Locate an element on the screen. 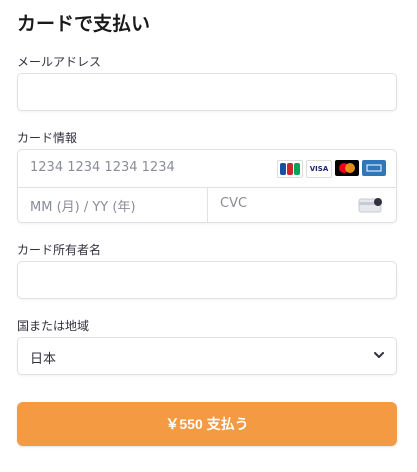 The height and width of the screenshot is (472, 417). card-expiry-placeholder: MM (月) / YY (年) is located at coordinates (83, 207).